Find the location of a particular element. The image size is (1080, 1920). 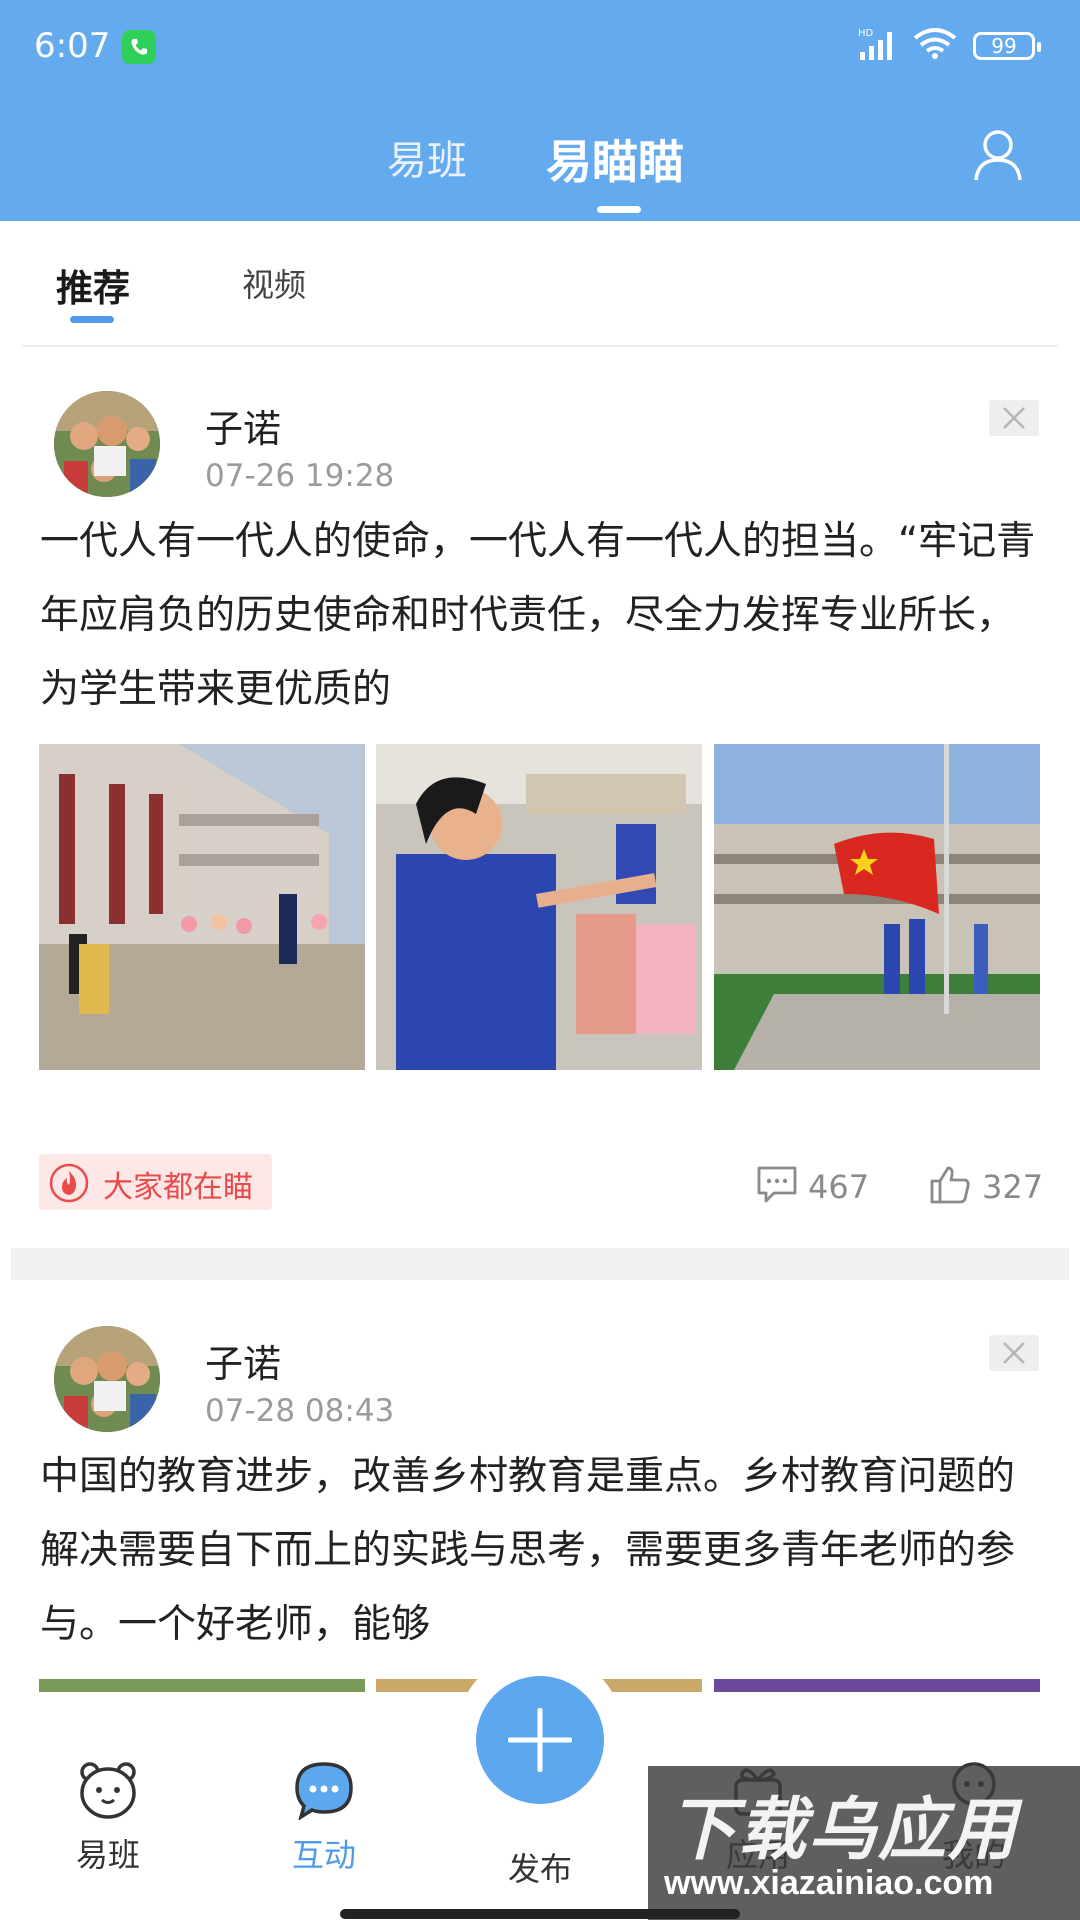

like-count: 327 is located at coordinates (1013, 1187).